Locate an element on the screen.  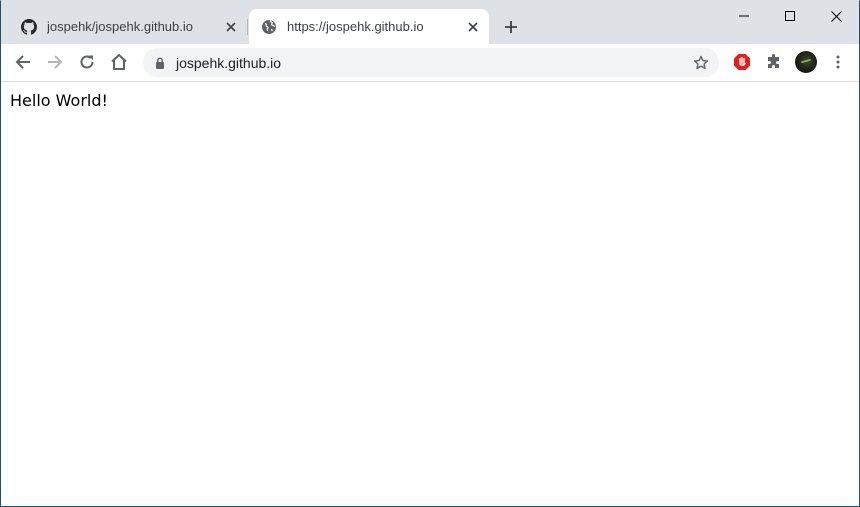
reload-icon is located at coordinates (87, 62).